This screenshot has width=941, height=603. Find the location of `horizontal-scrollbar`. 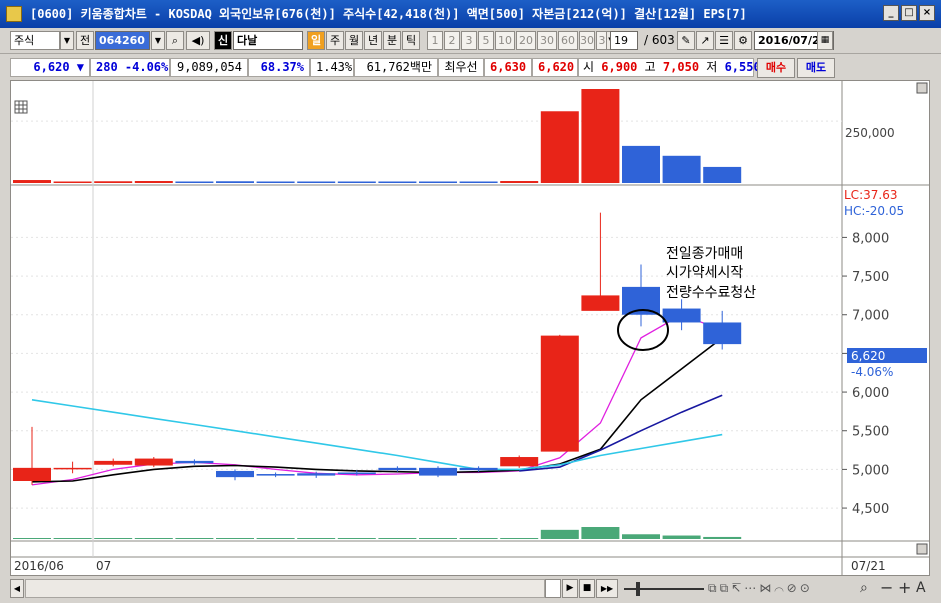

horizontal-scrollbar is located at coordinates (285, 588).